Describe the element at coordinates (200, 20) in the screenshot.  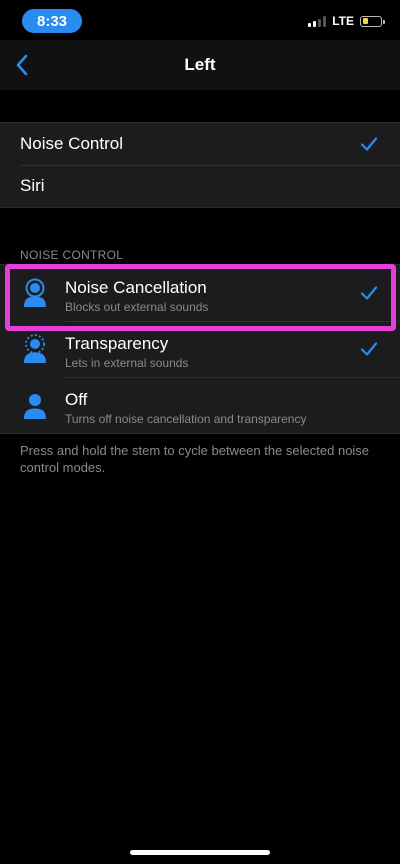
I see `status-bar: 8:33 LTE` at that location.